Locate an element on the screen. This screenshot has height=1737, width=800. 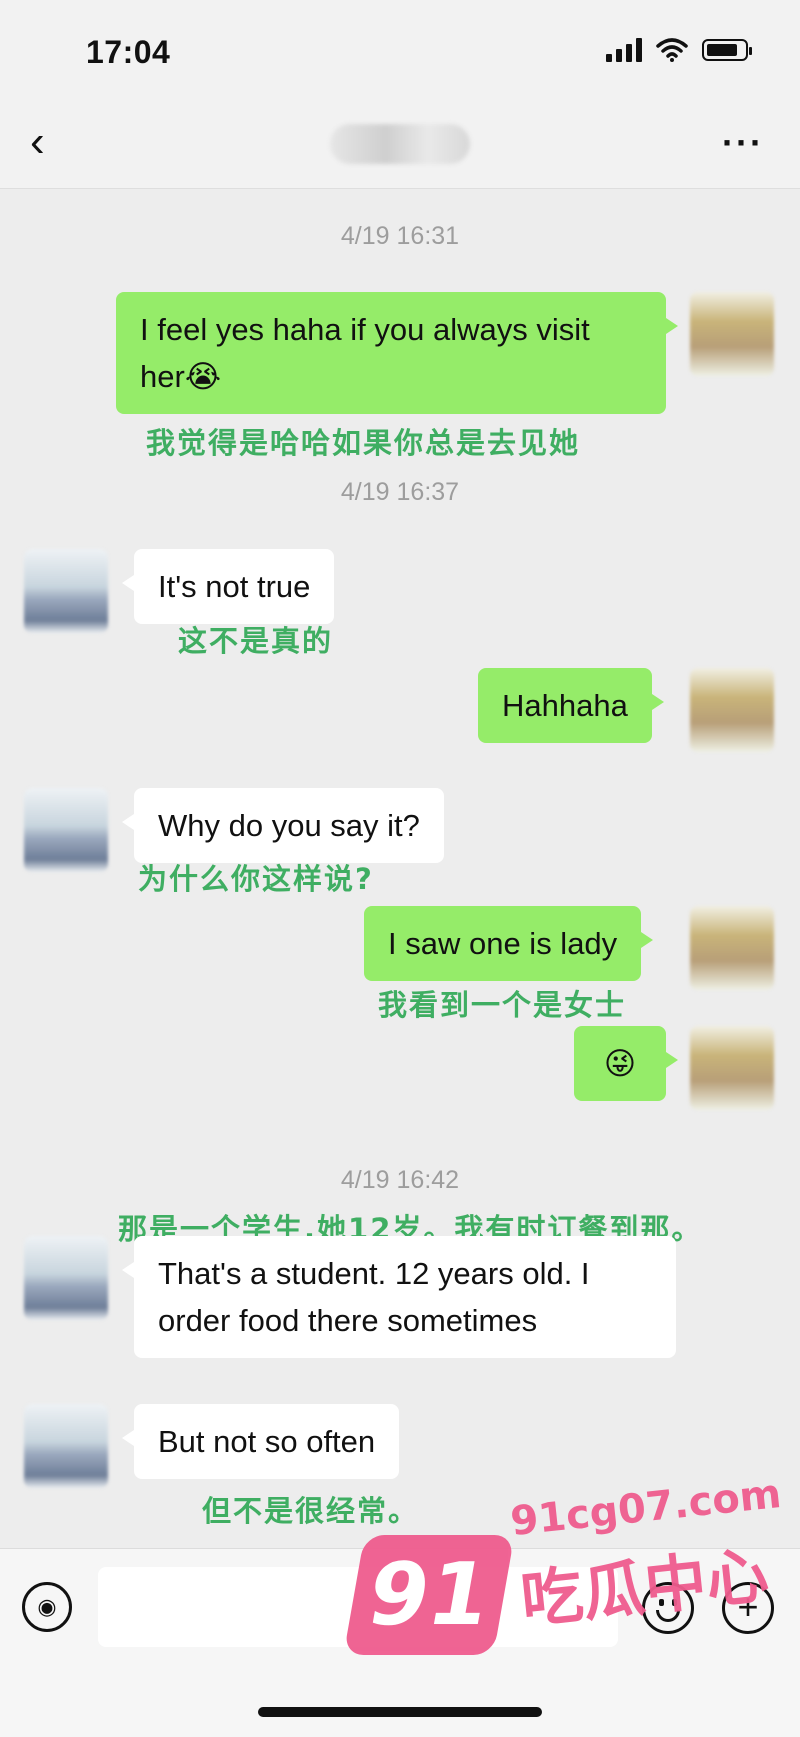
system-icons is located at coordinates (679, 50).